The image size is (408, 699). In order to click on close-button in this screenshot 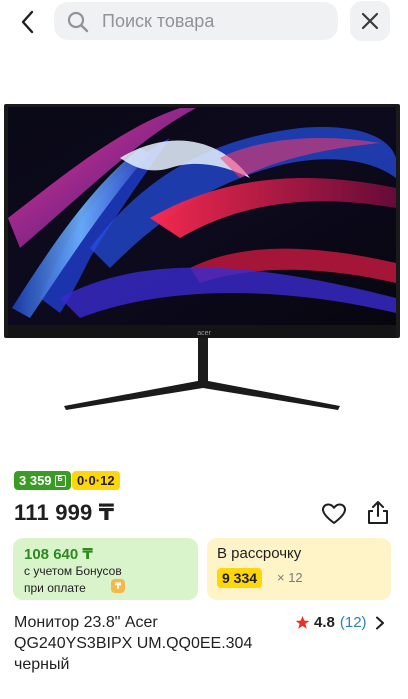, I will do `click(370, 21)`.